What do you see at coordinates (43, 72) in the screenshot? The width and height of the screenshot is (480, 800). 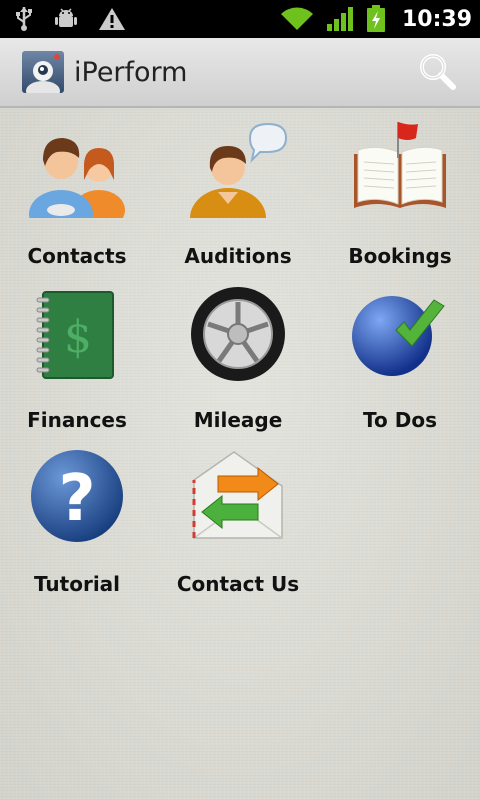 I see `app-logo-icon` at bounding box center [43, 72].